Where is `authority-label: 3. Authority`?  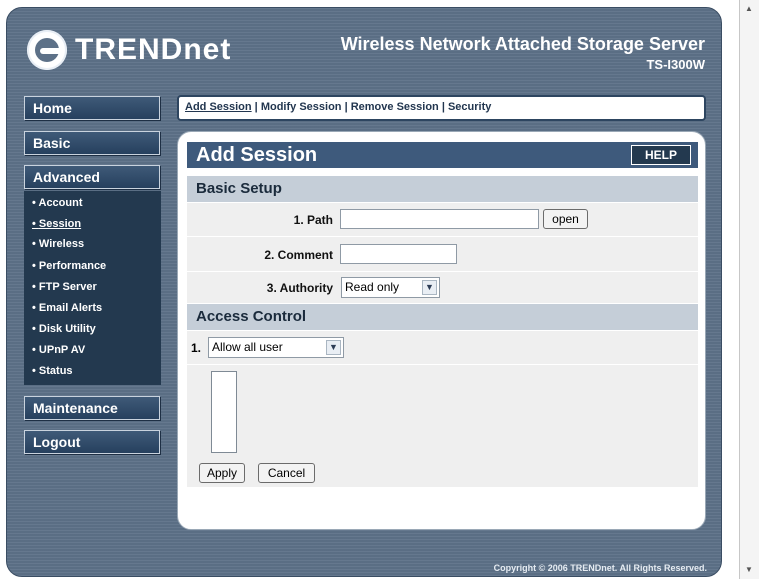
authority-label: 3. Authority is located at coordinates (299, 288).